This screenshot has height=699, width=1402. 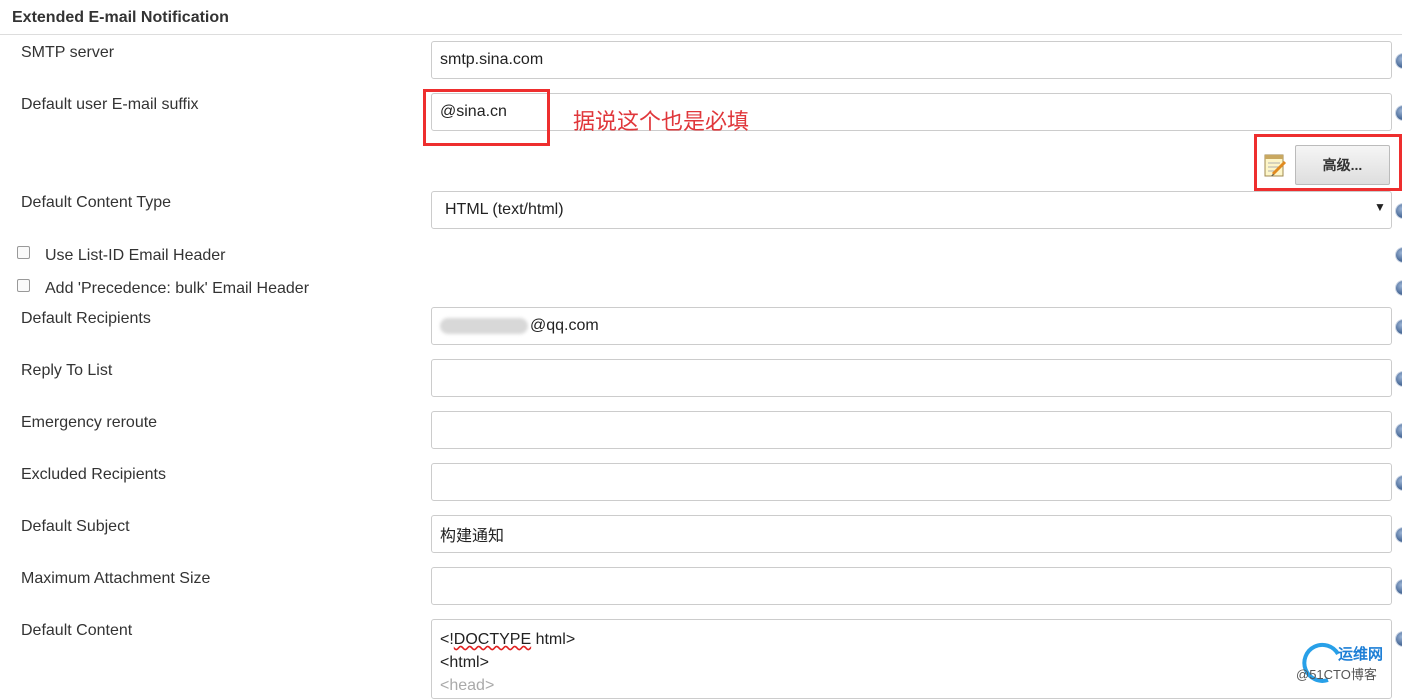 I want to click on notepad-icon, so click(x=1275, y=165).